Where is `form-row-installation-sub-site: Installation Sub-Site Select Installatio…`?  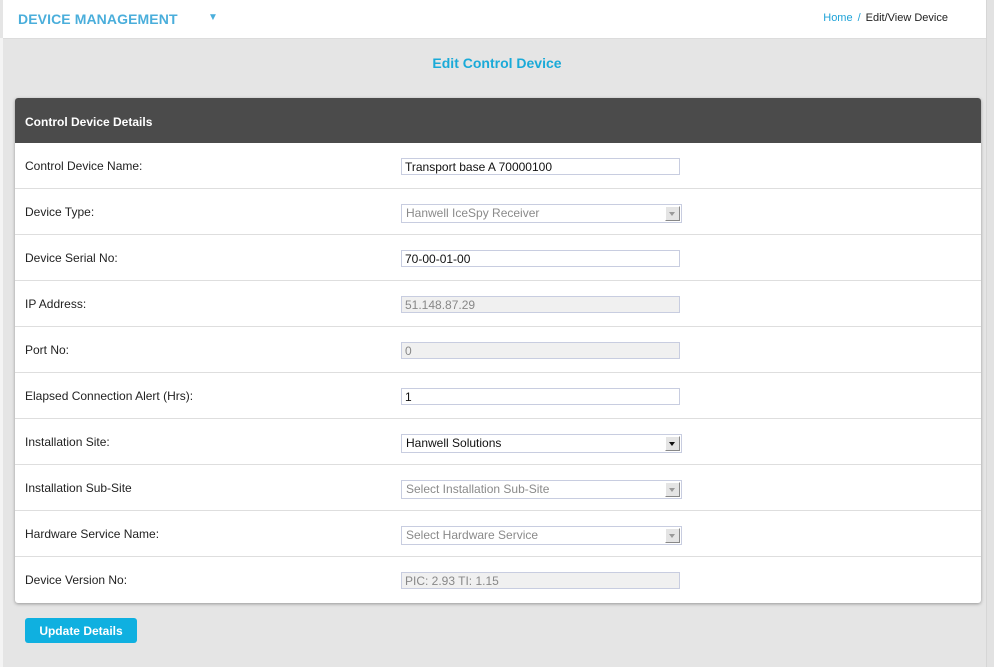 form-row-installation-sub-site: Installation Sub-Site Select Installatio… is located at coordinates (498, 488).